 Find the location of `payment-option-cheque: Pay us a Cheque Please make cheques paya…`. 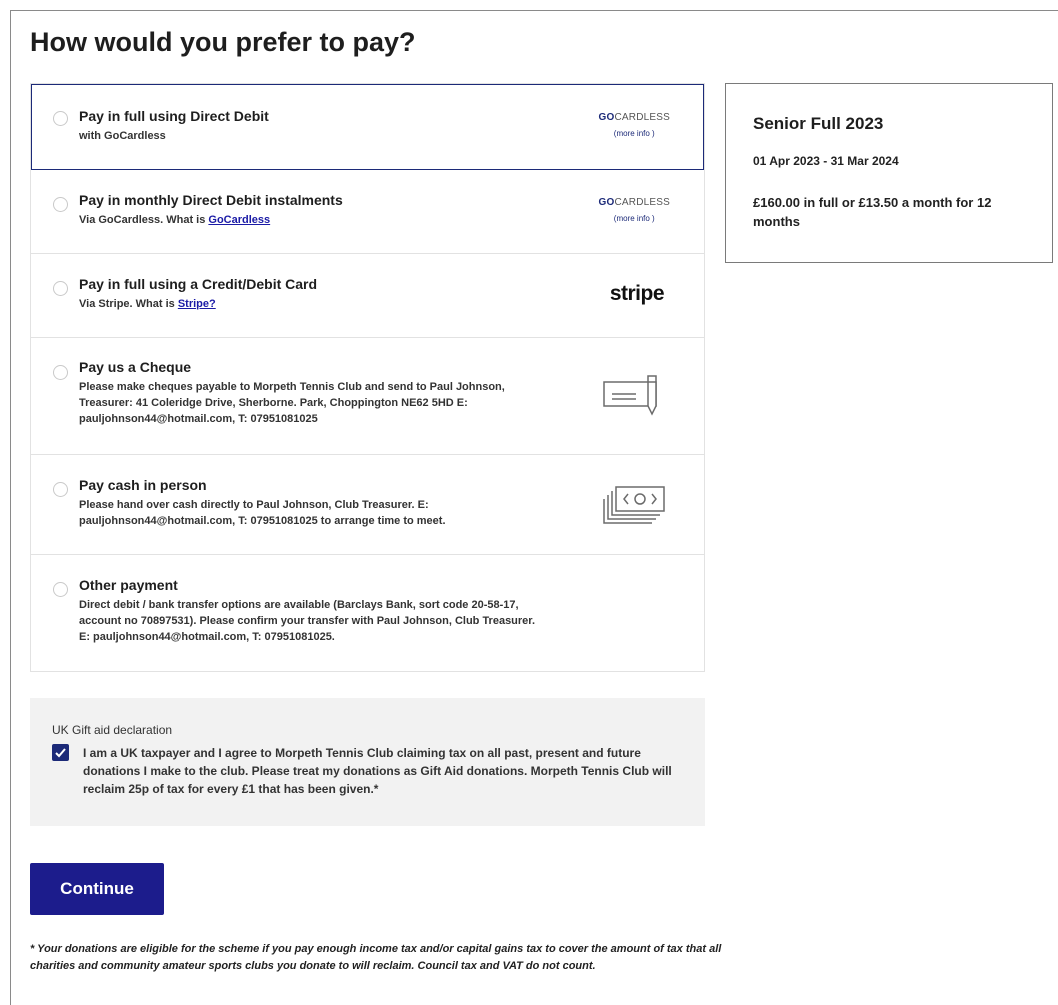

payment-option-cheque: Pay us a Cheque Please make cheques paya… is located at coordinates (367, 396).